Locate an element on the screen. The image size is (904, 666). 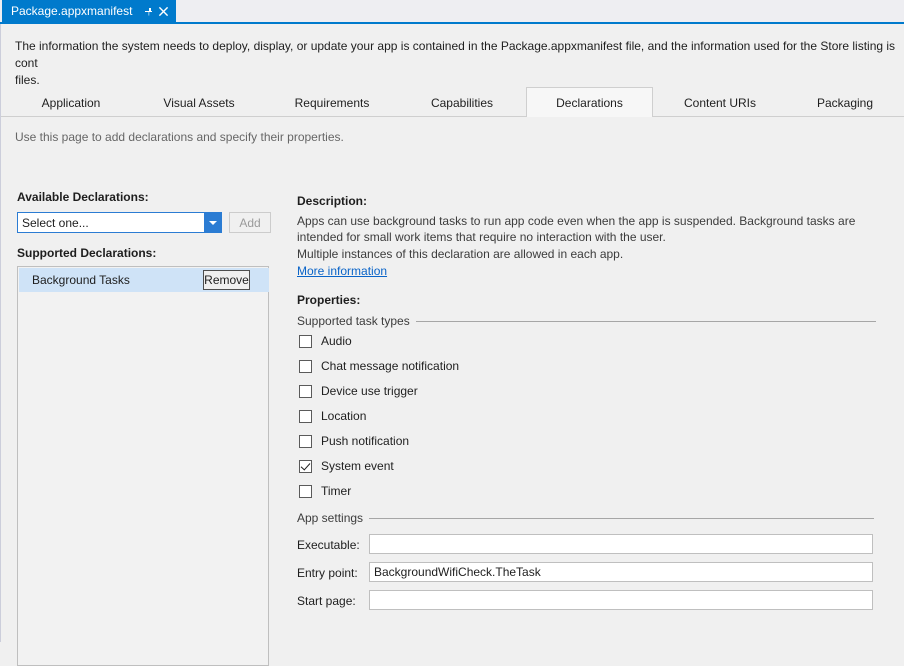
tab-visual-assets: Visual Assets is located at coordinates (199, 102).